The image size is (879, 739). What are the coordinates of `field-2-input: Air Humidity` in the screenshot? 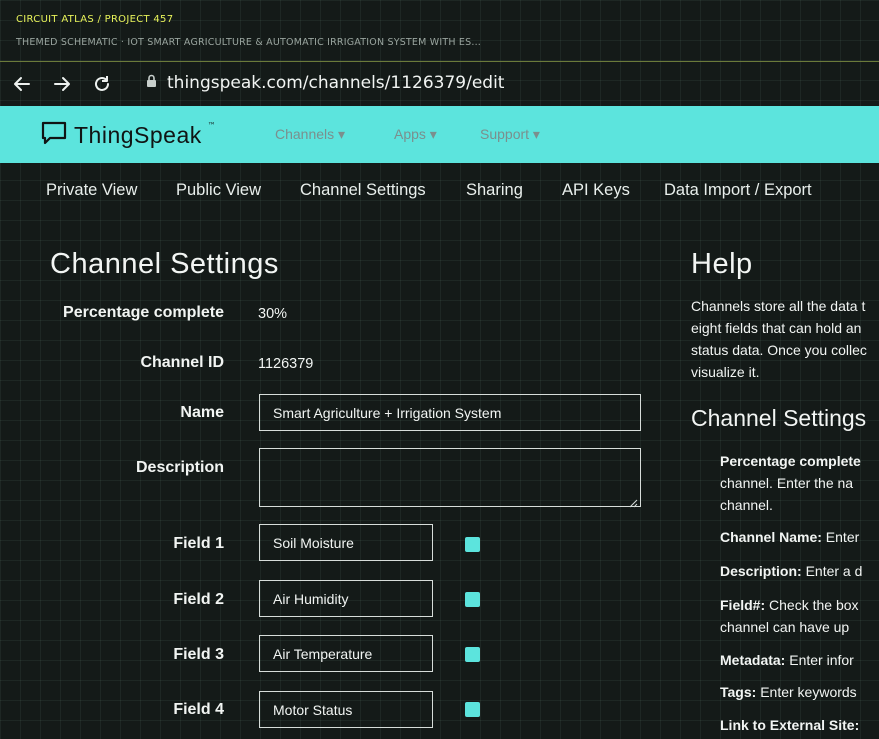 It's located at (346, 598).